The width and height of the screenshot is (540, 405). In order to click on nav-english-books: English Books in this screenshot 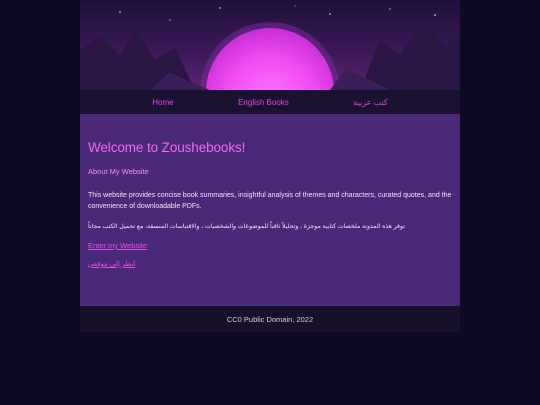, I will do `click(263, 102)`.